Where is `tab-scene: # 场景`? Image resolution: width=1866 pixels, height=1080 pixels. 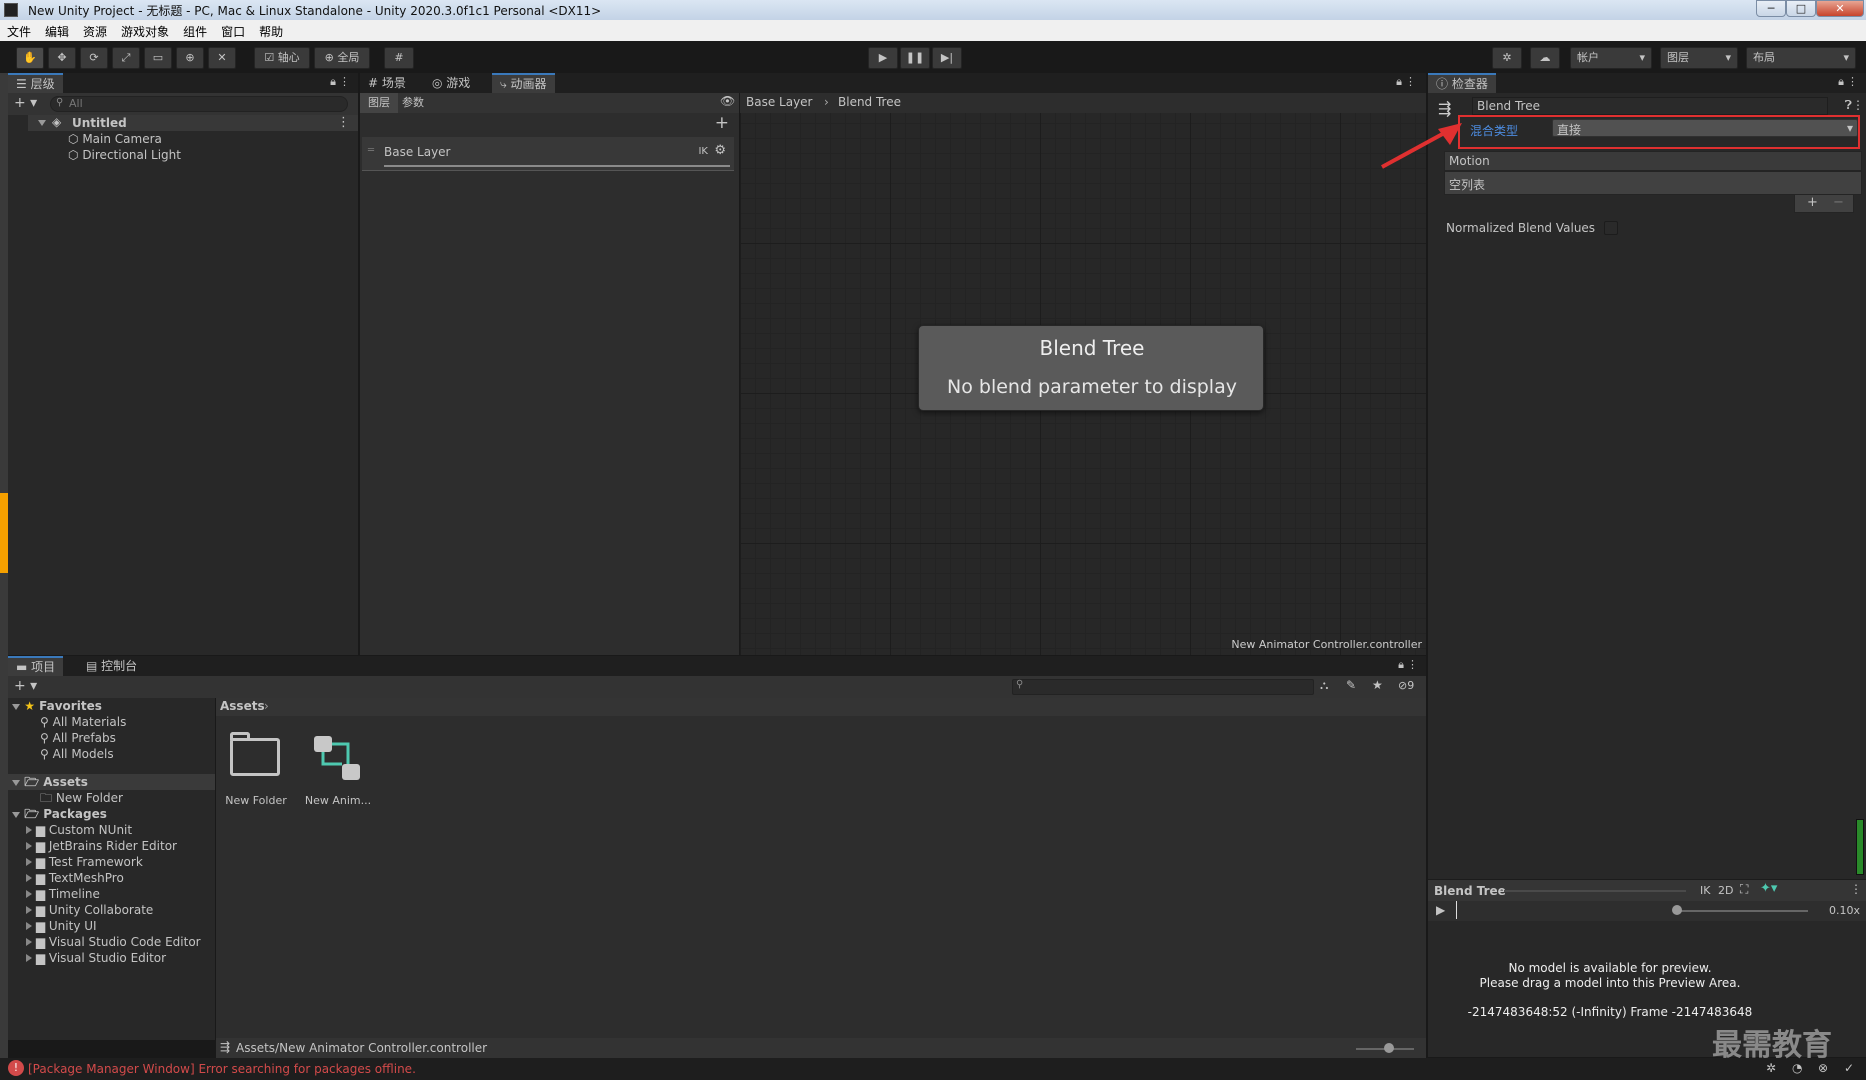 tab-scene: # 场景 is located at coordinates (387, 83).